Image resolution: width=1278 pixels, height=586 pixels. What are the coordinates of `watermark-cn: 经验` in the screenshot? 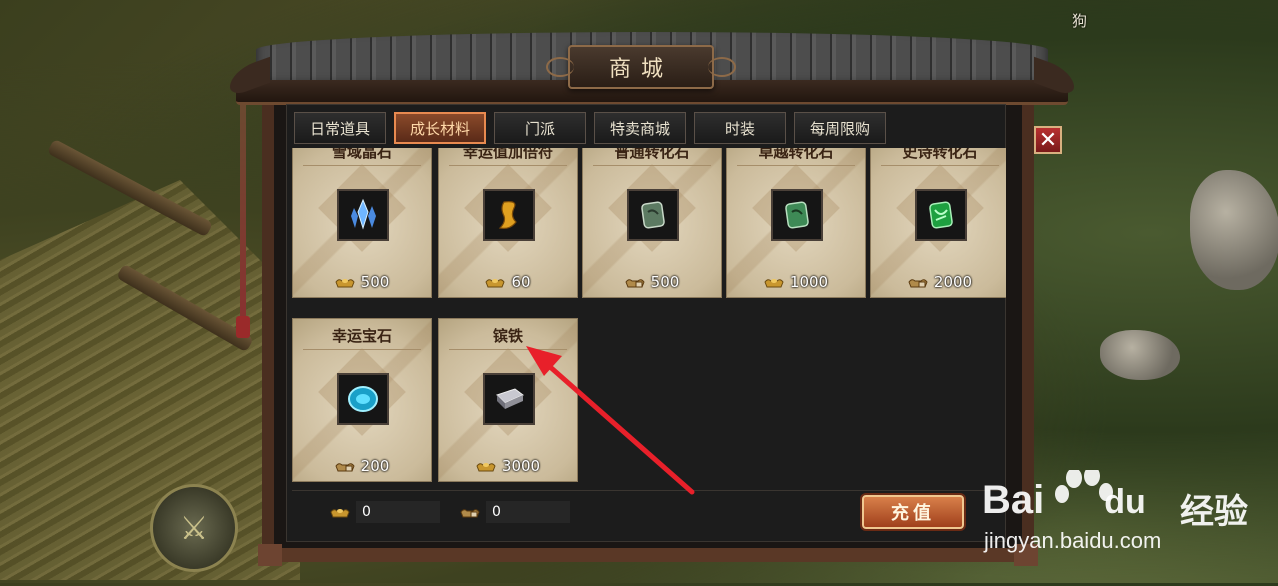 It's located at (1214, 512).